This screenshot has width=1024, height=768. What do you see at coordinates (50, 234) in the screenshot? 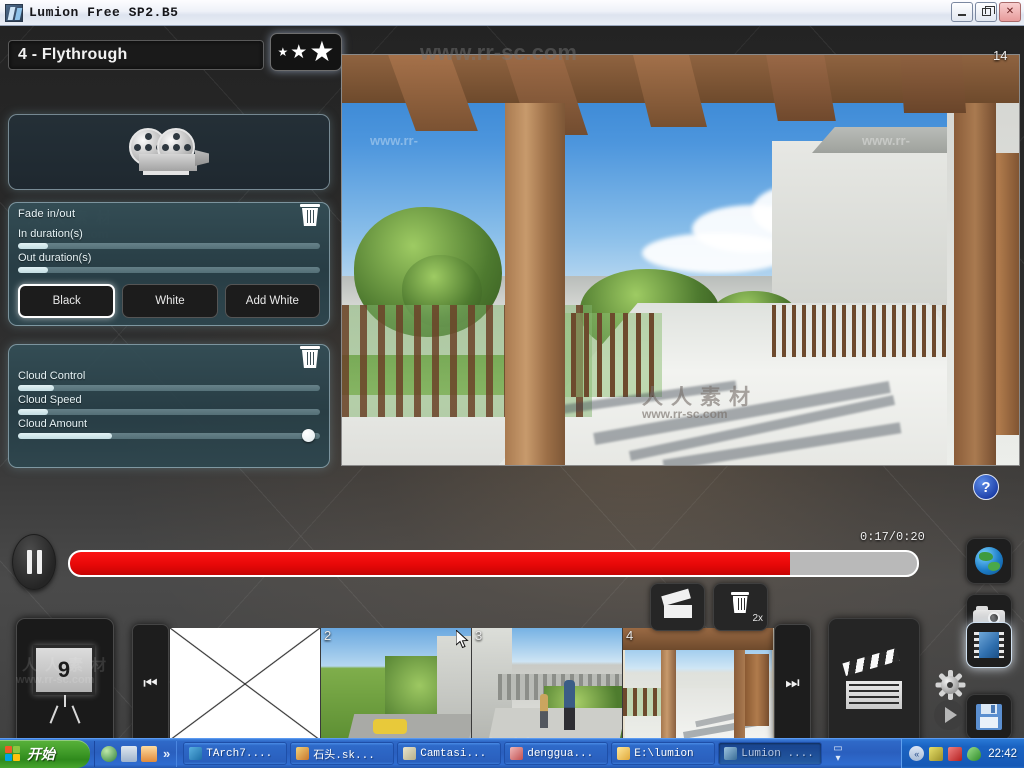
I see `slider-label-in-duration: In duration(s)` at bounding box center [50, 234].